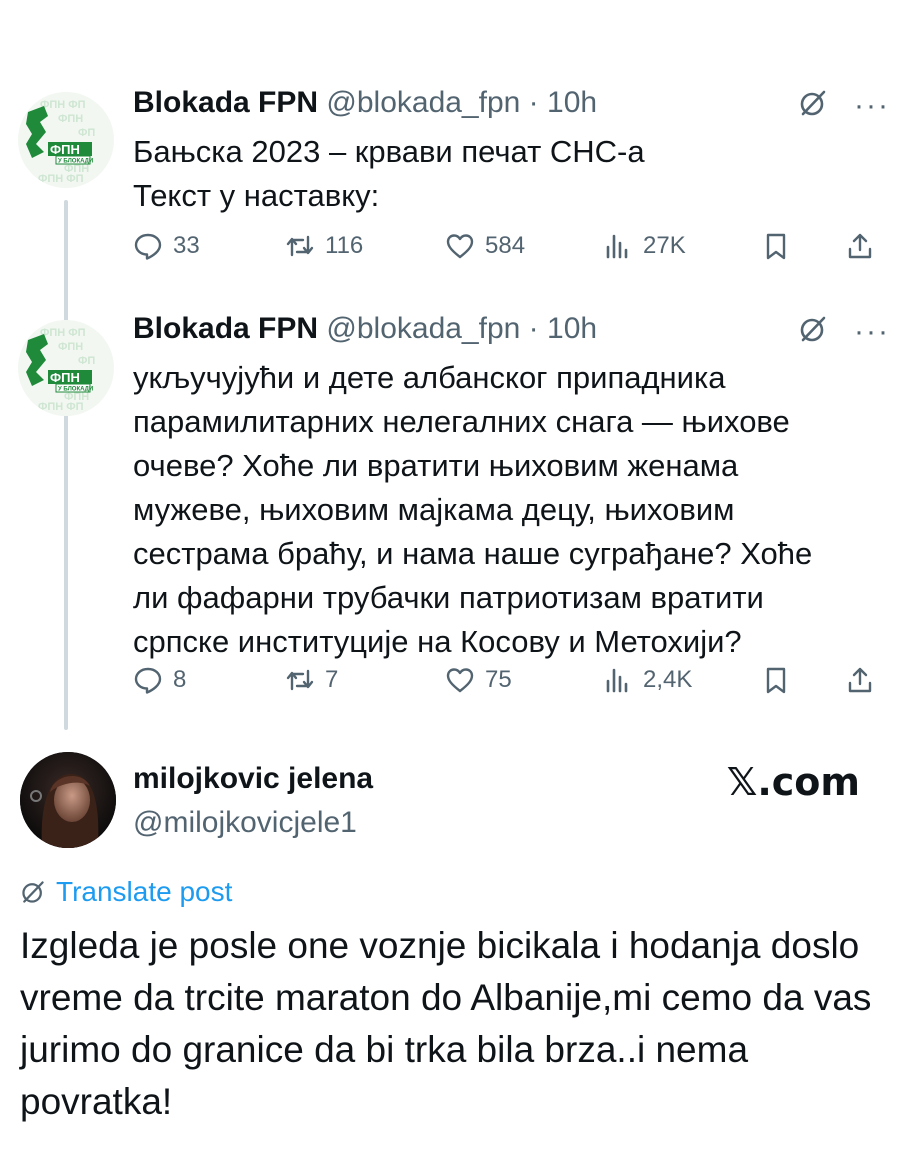  What do you see at coordinates (186, 245) in the screenshot?
I see `reply-count: 33` at bounding box center [186, 245].